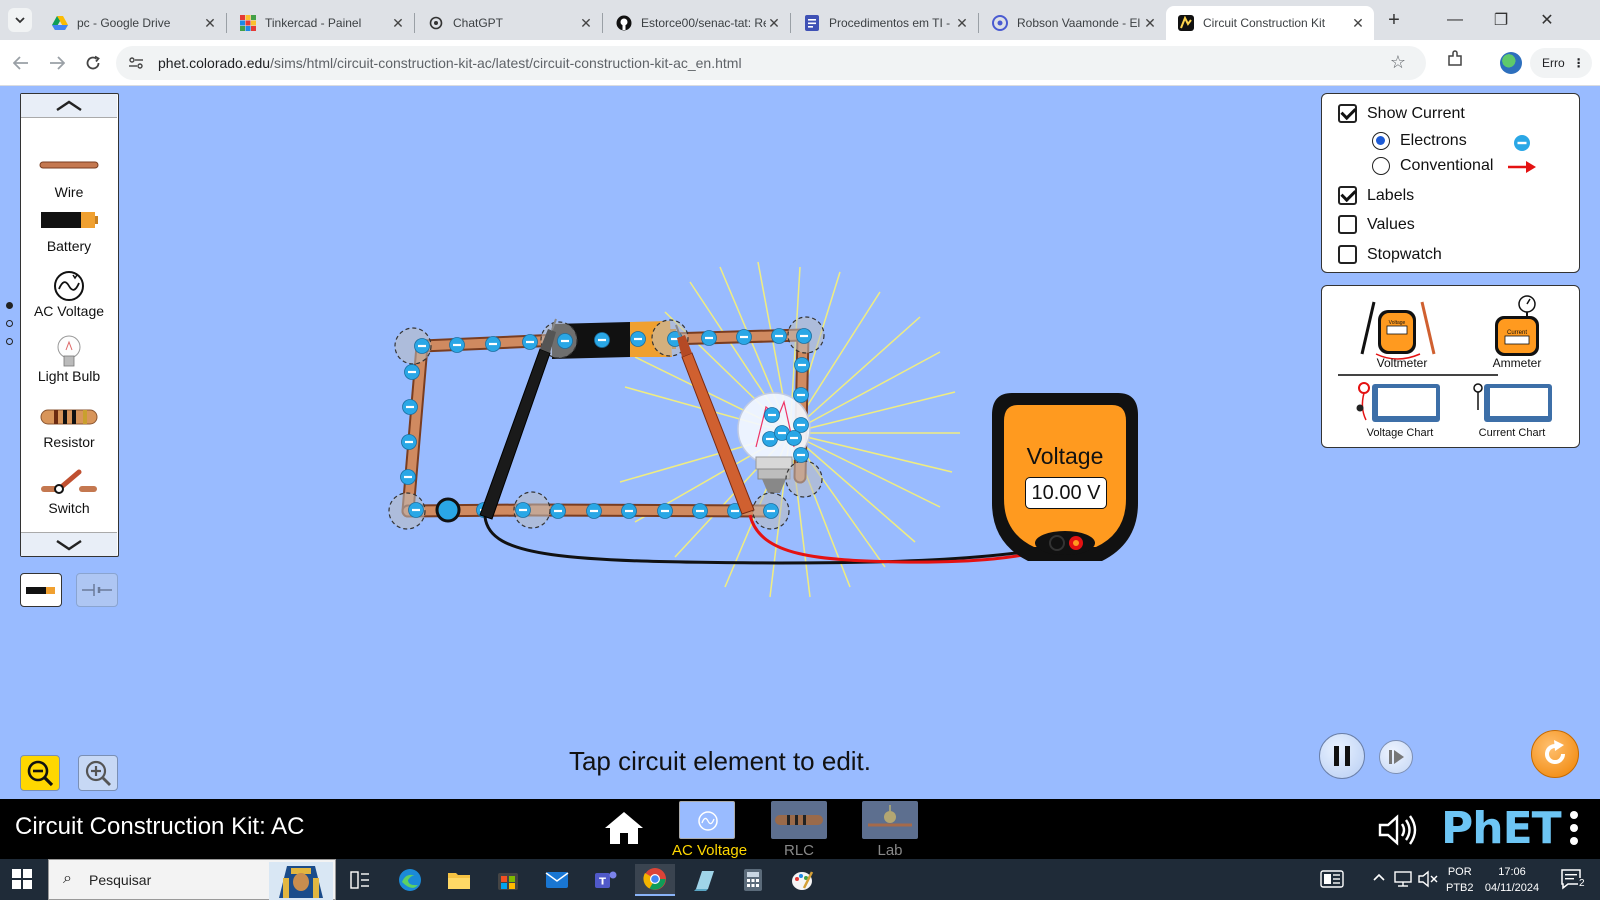  Describe the element at coordinates (1561, 63) in the screenshot. I see `profile-error-chip: Erro ⋮` at that location.